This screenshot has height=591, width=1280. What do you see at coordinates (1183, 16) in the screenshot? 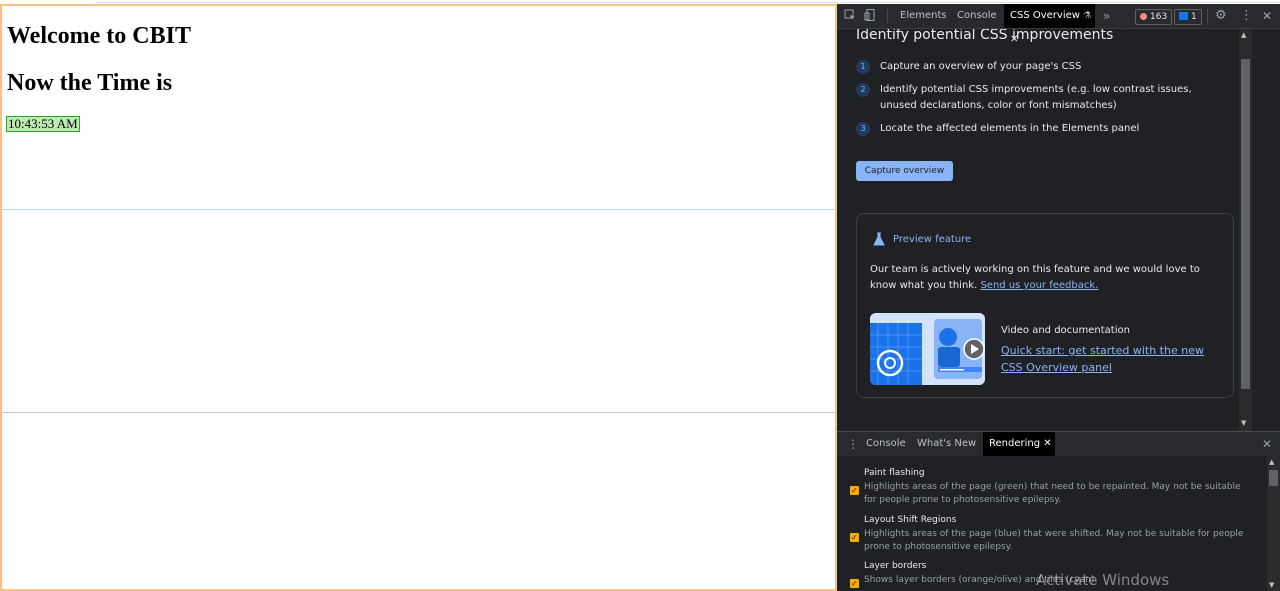
I see `message-icon` at bounding box center [1183, 16].